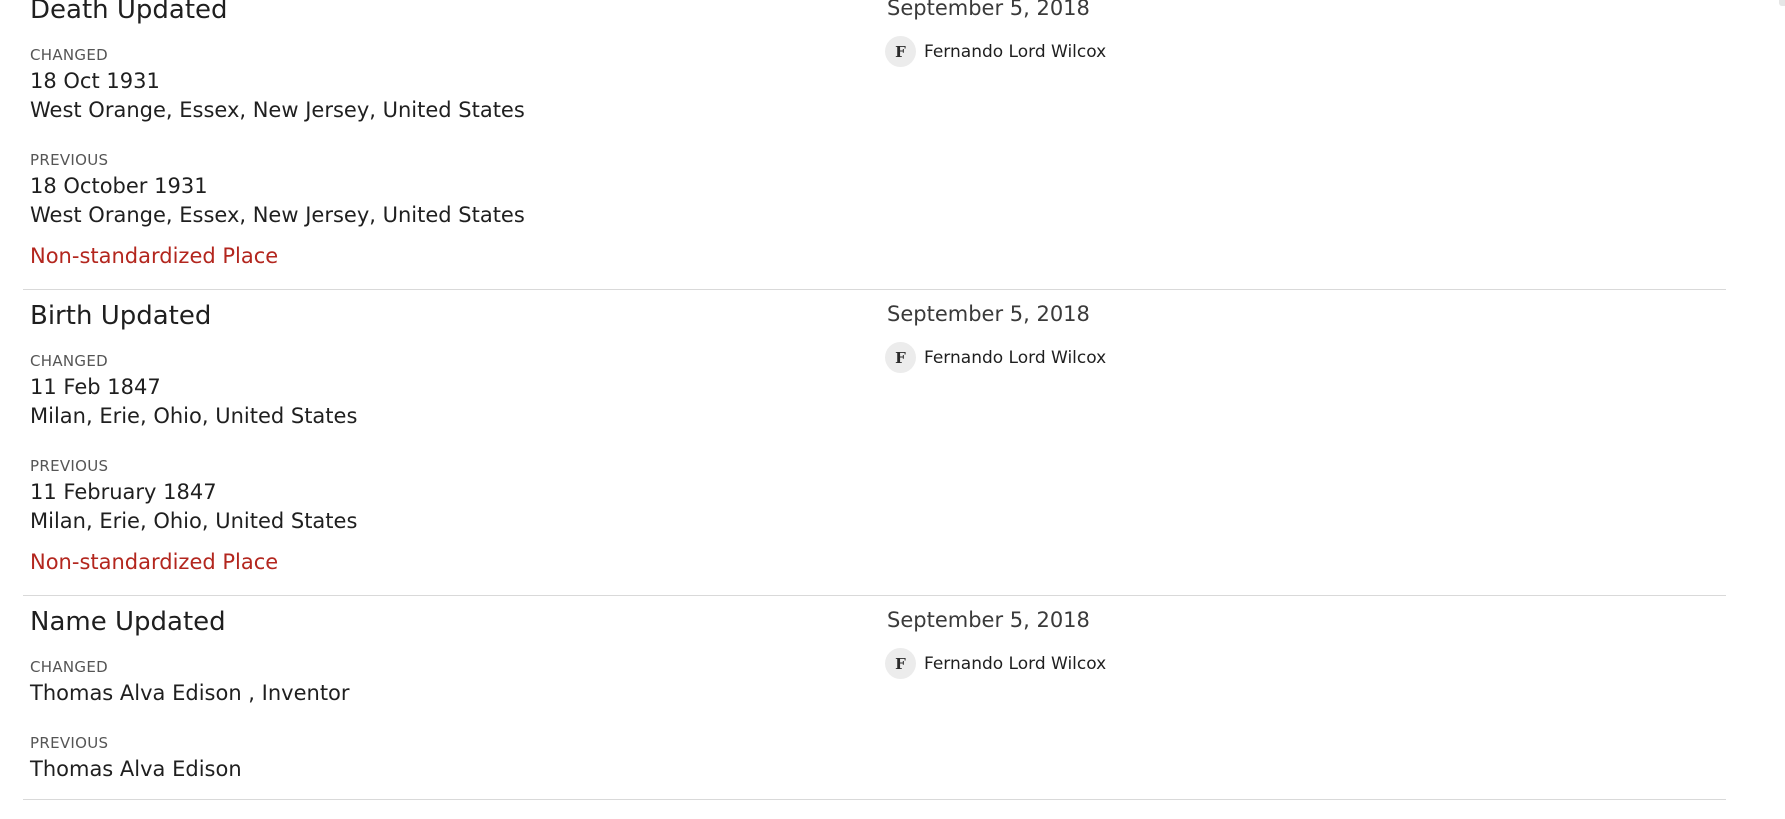 The image size is (1785, 819). I want to click on scrollbar-edge, so click(1782, 3).